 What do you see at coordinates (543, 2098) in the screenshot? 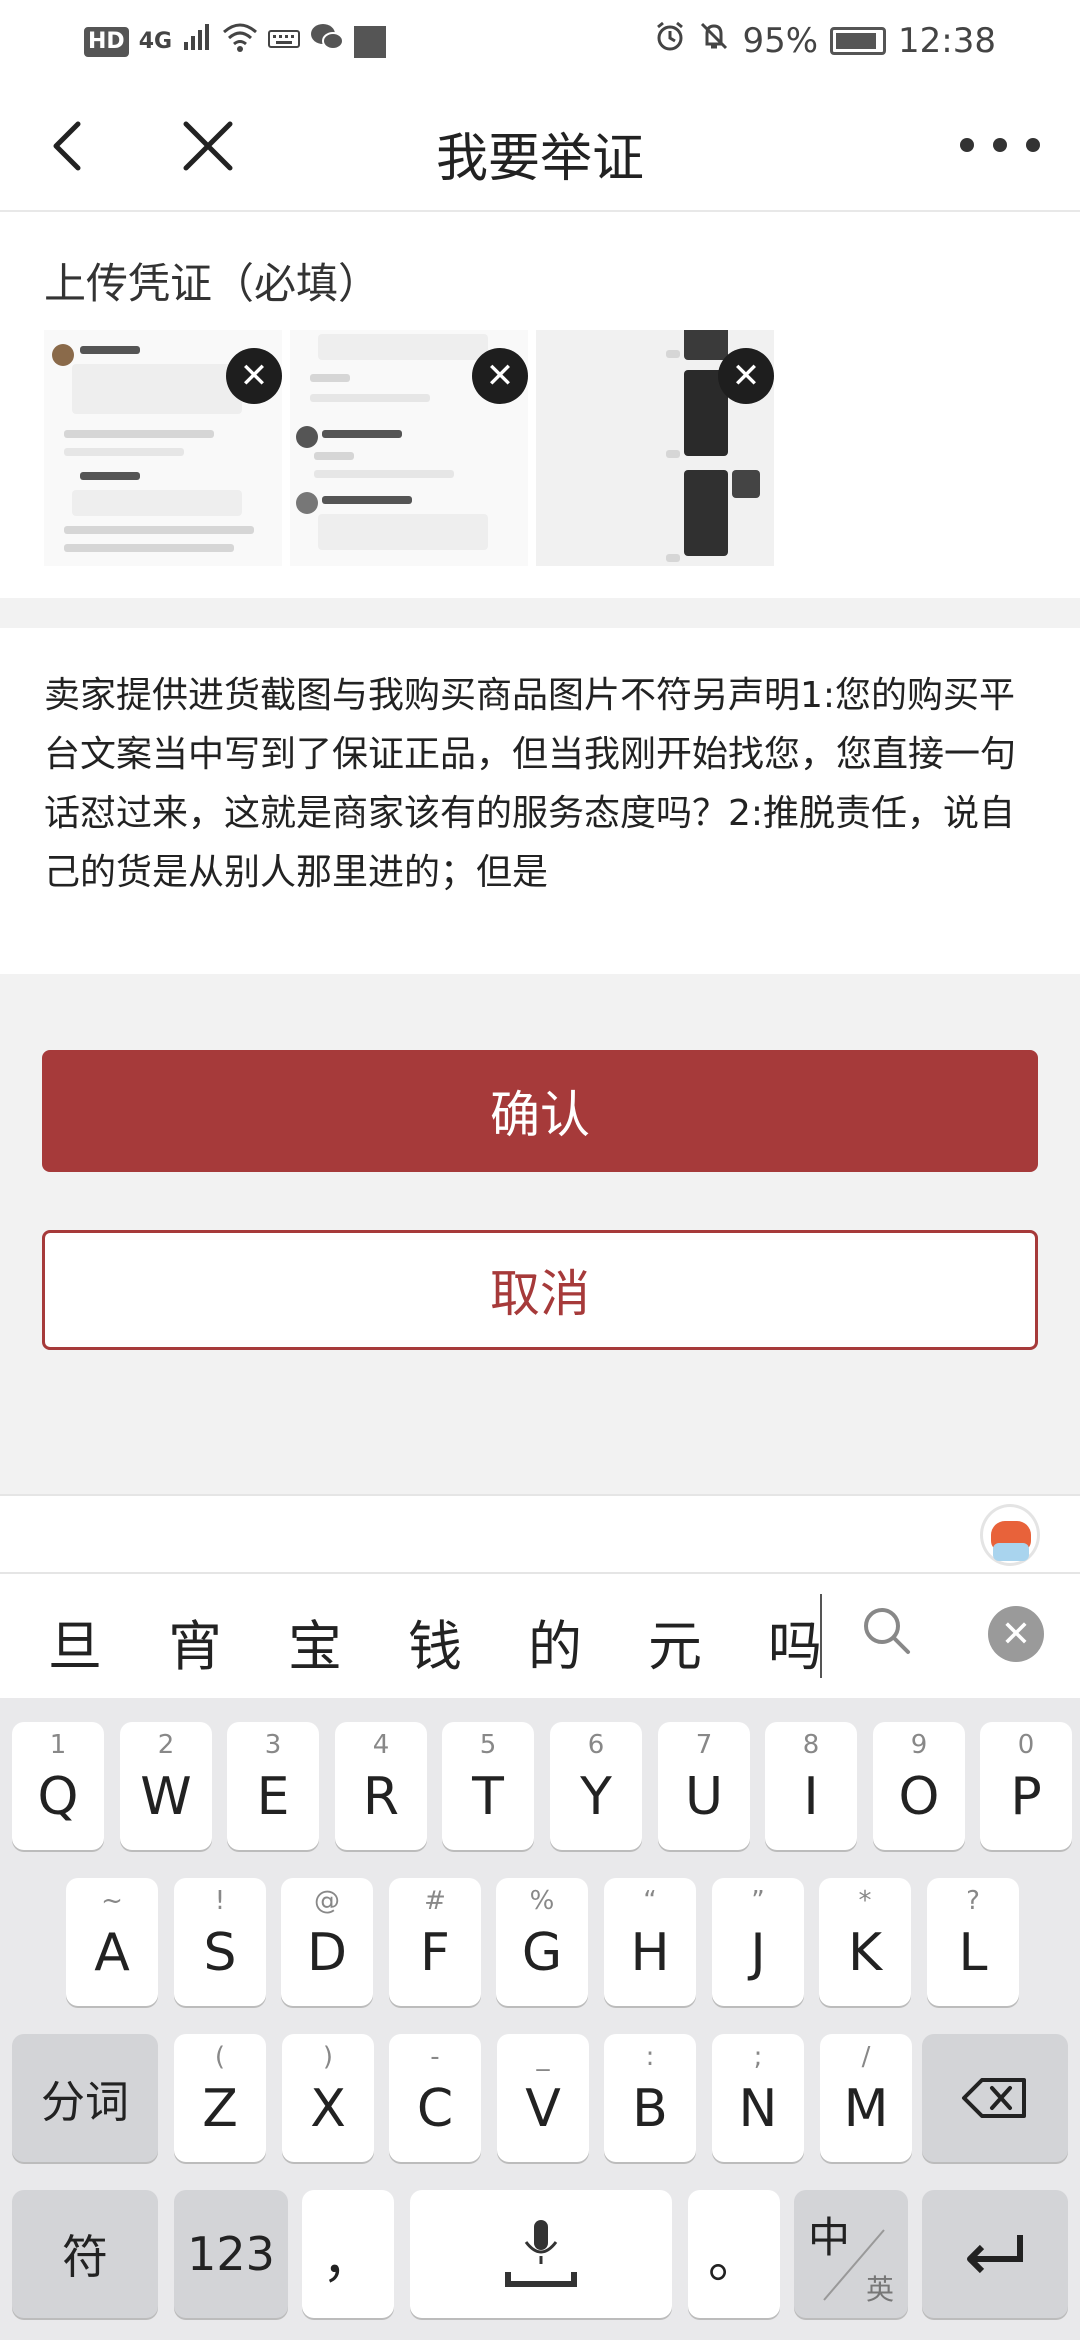
I see `key-v: _ V` at bounding box center [543, 2098].